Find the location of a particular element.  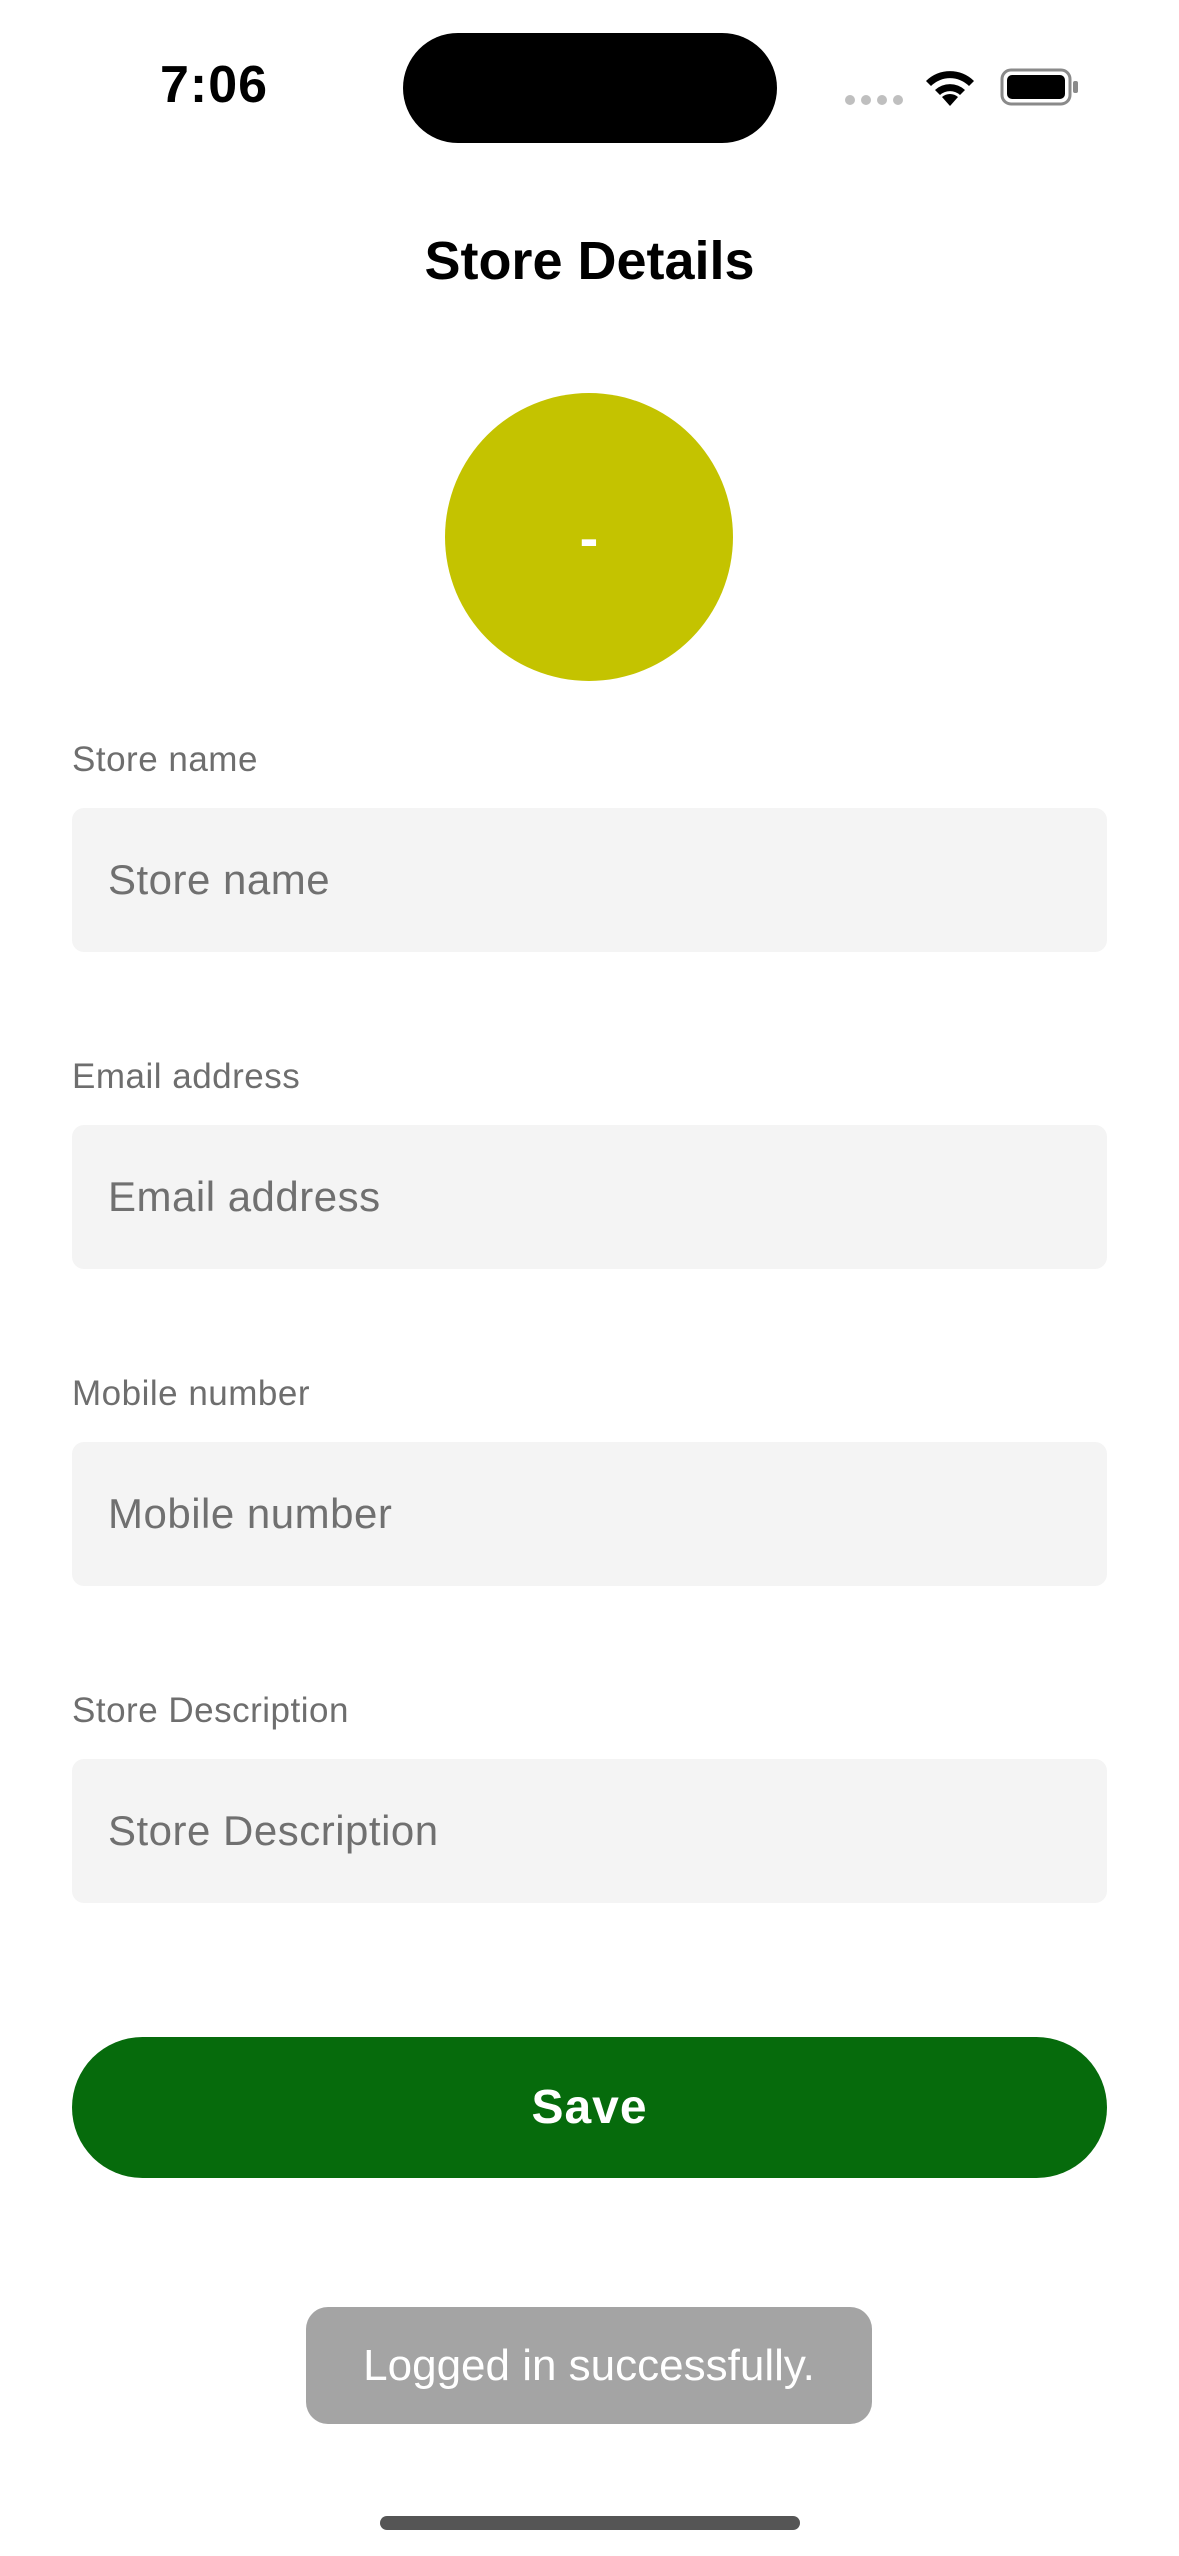

store-avatar: - is located at coordinates (589, 537).